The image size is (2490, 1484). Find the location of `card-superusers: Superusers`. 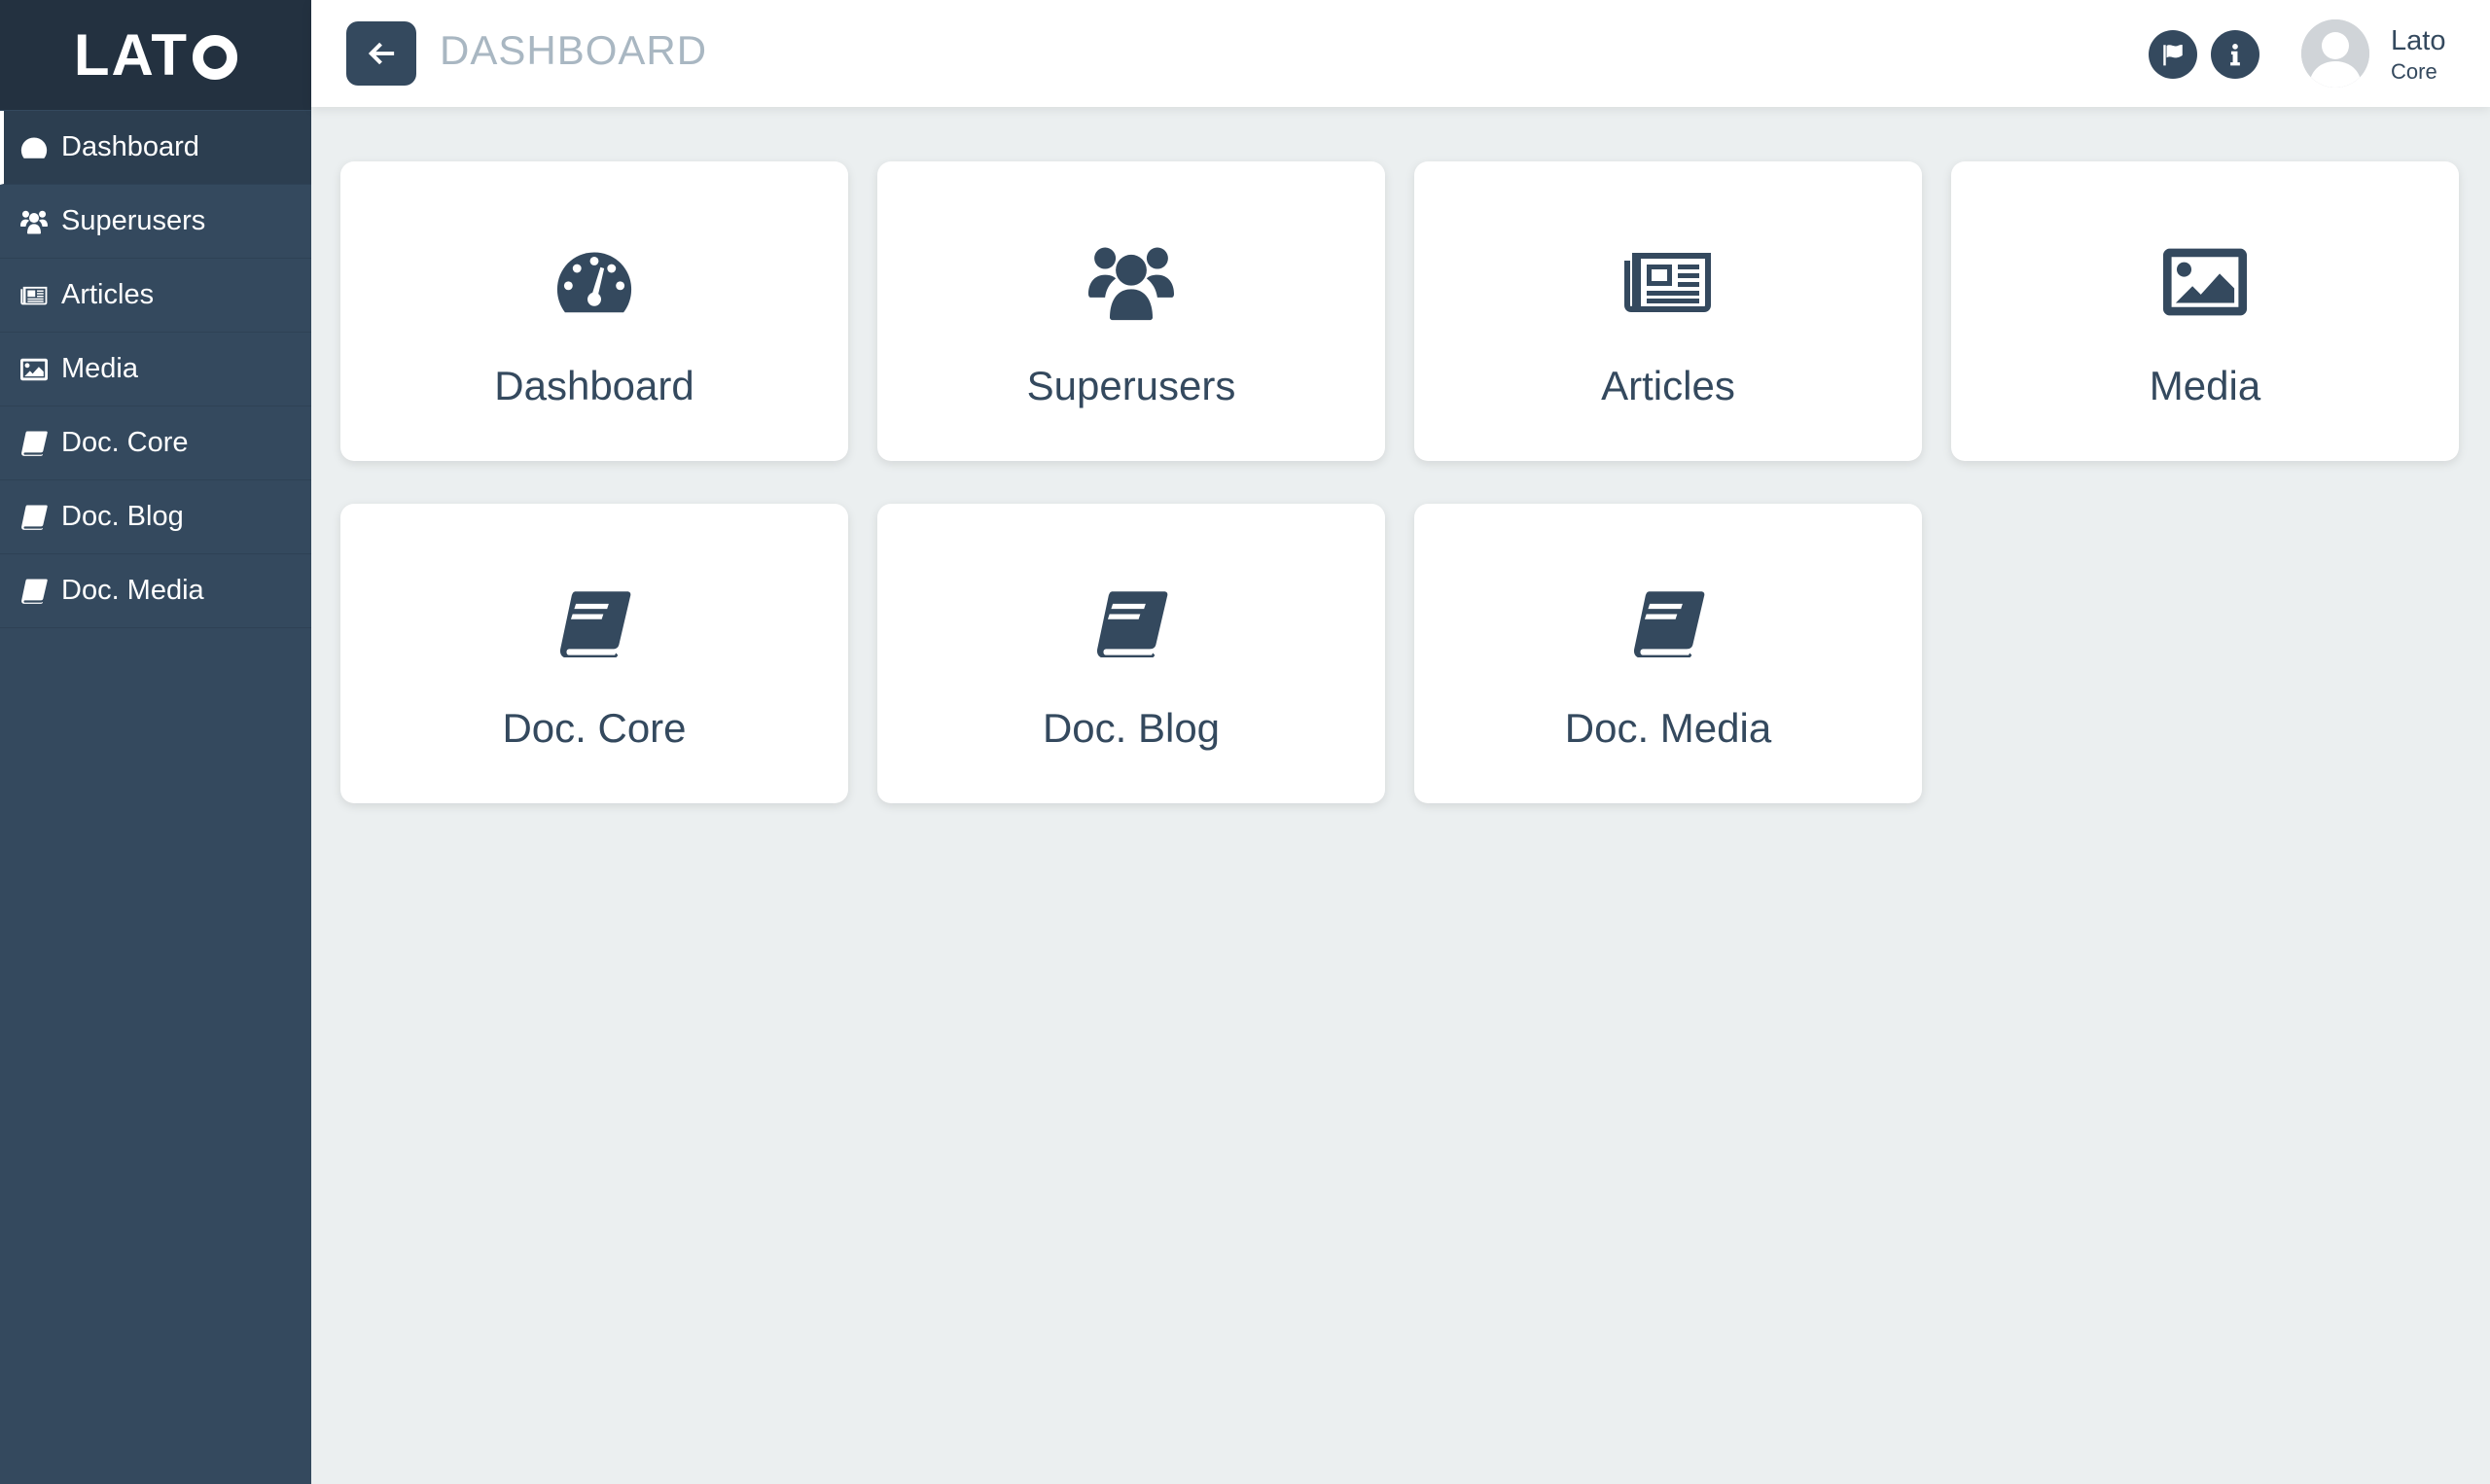

card-superusers: Superusers is located at coordinates (1131, 311).